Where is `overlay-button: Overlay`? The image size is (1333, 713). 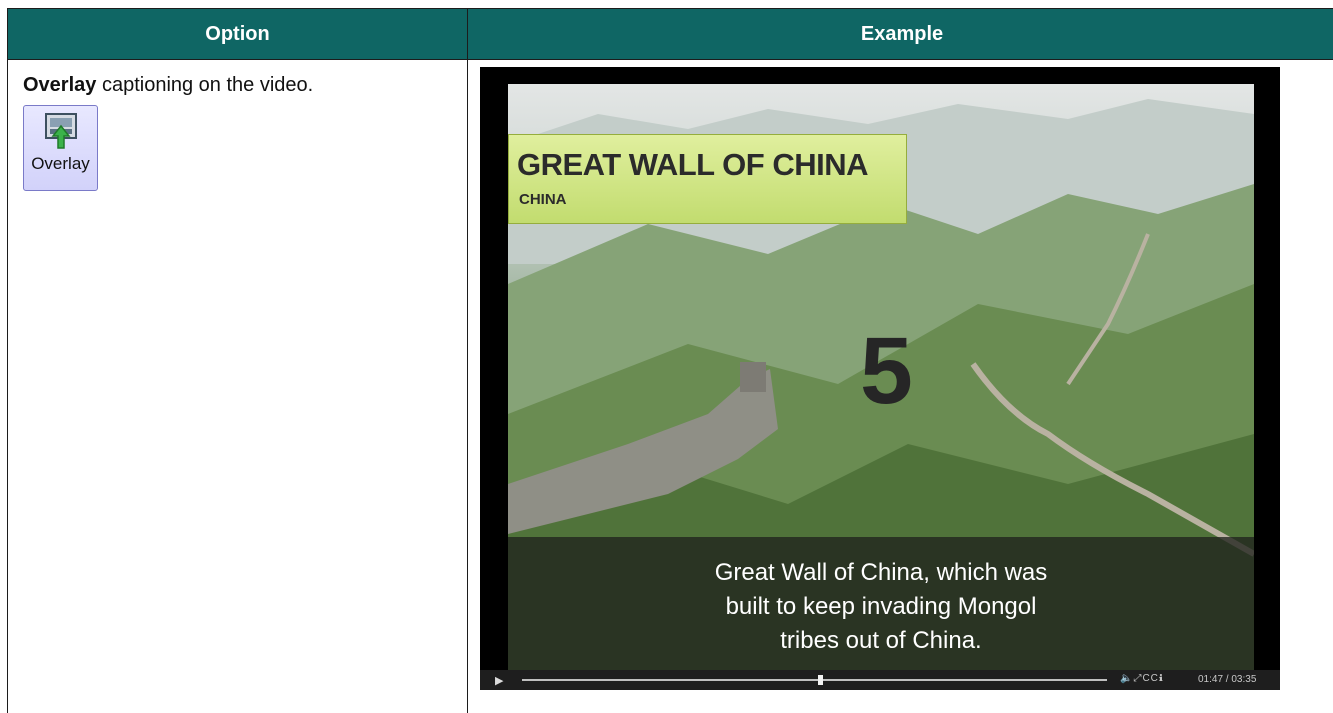
overlay-button: Overlay is located at coordinates (60, 148).